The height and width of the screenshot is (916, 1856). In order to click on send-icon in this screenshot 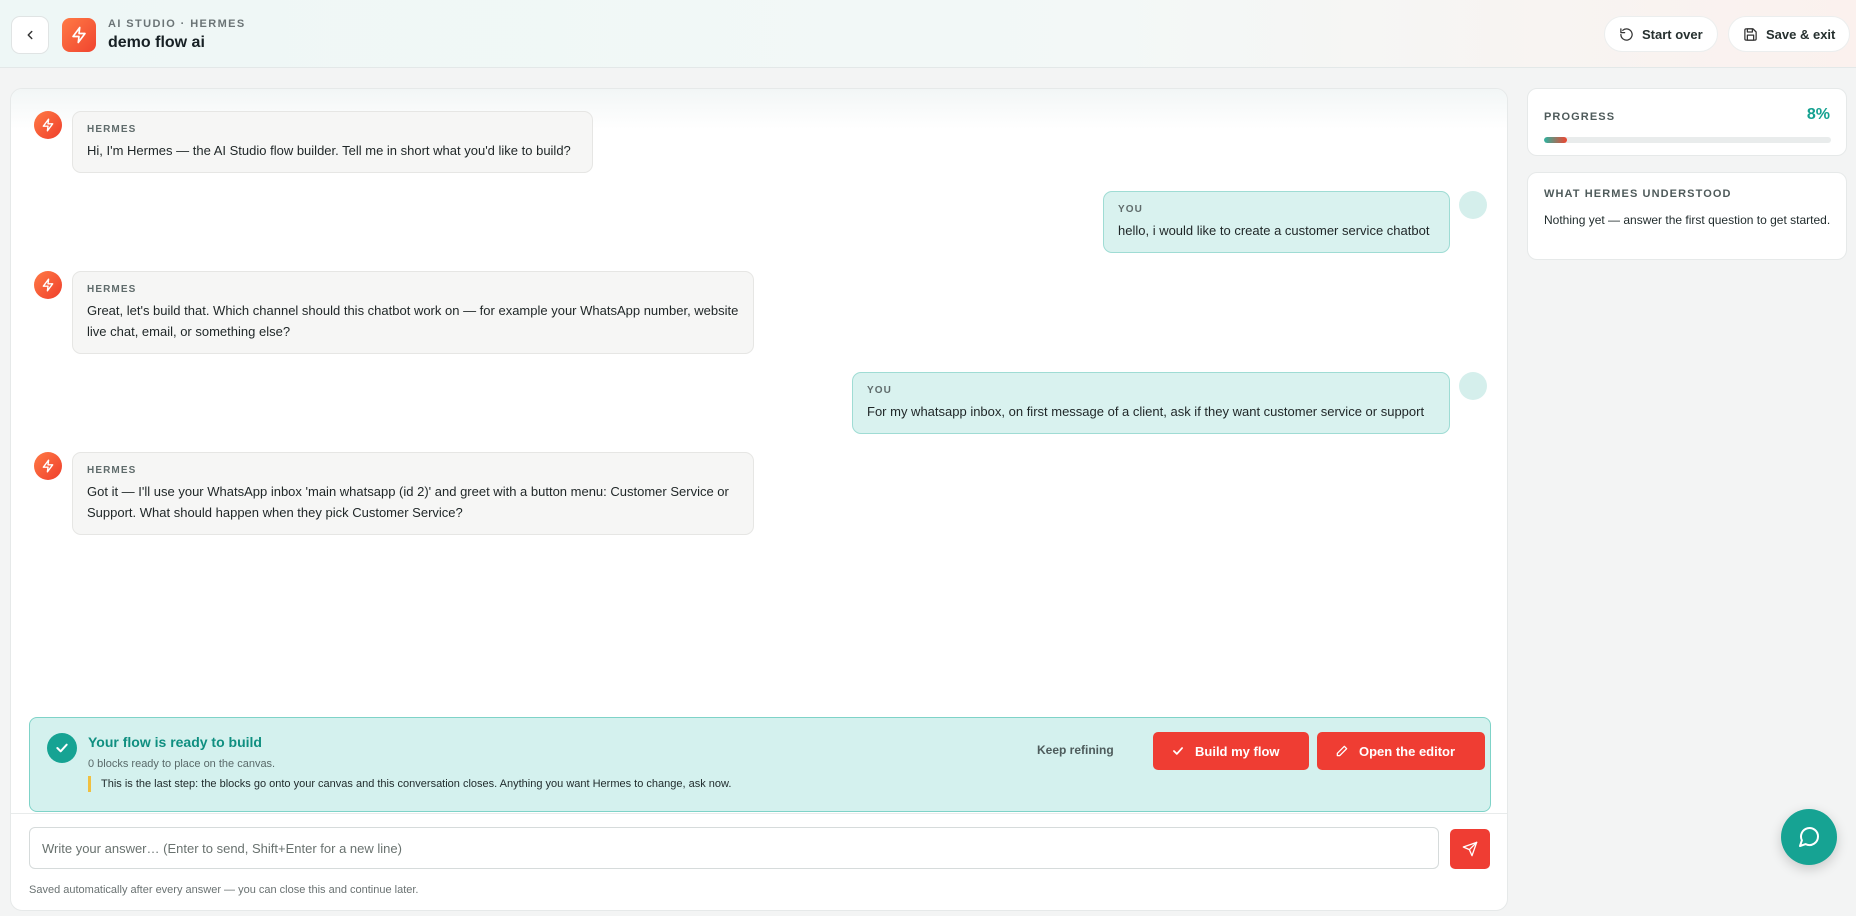, I will do `click(1470, 849)`.